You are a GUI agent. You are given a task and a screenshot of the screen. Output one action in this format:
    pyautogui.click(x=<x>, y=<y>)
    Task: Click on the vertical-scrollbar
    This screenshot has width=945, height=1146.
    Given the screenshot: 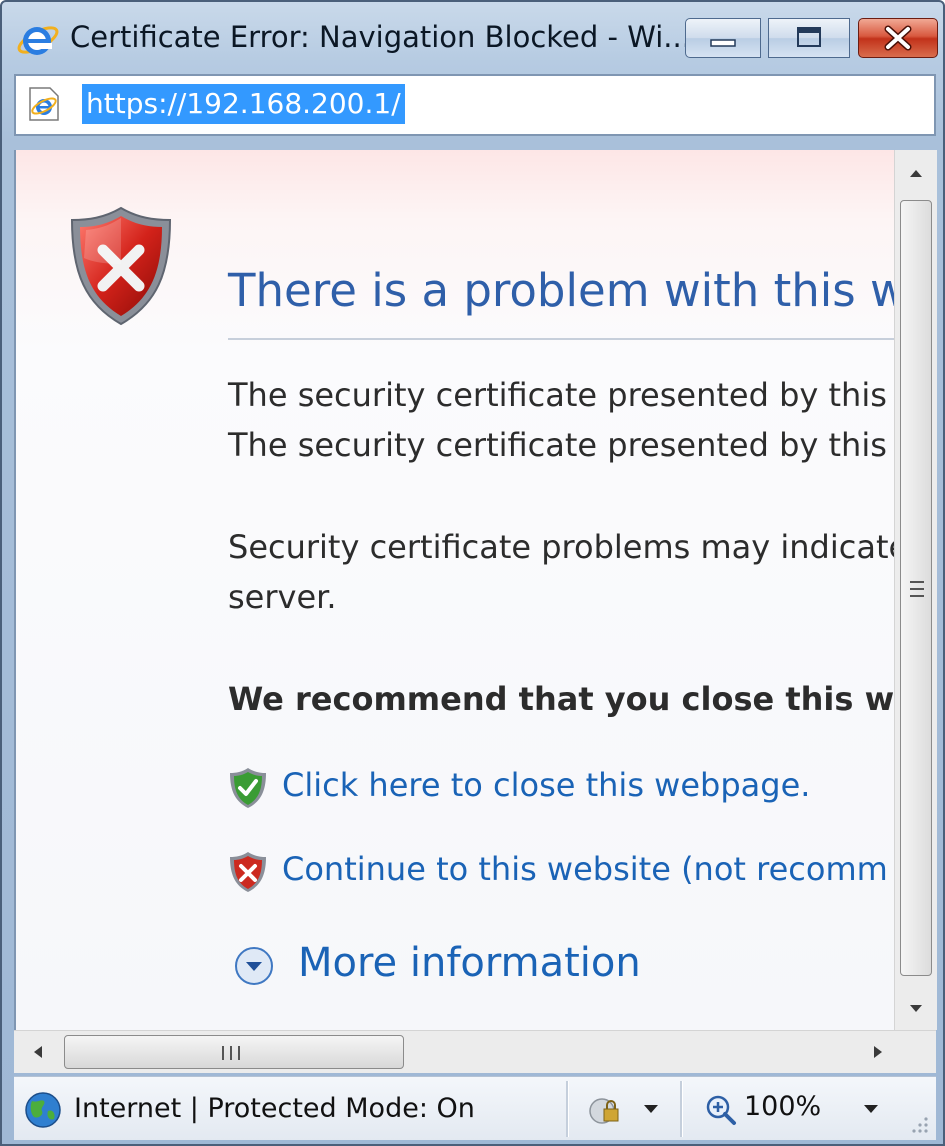 What is the action you would take?
    pyautogui.click(x=915, y=590)
    